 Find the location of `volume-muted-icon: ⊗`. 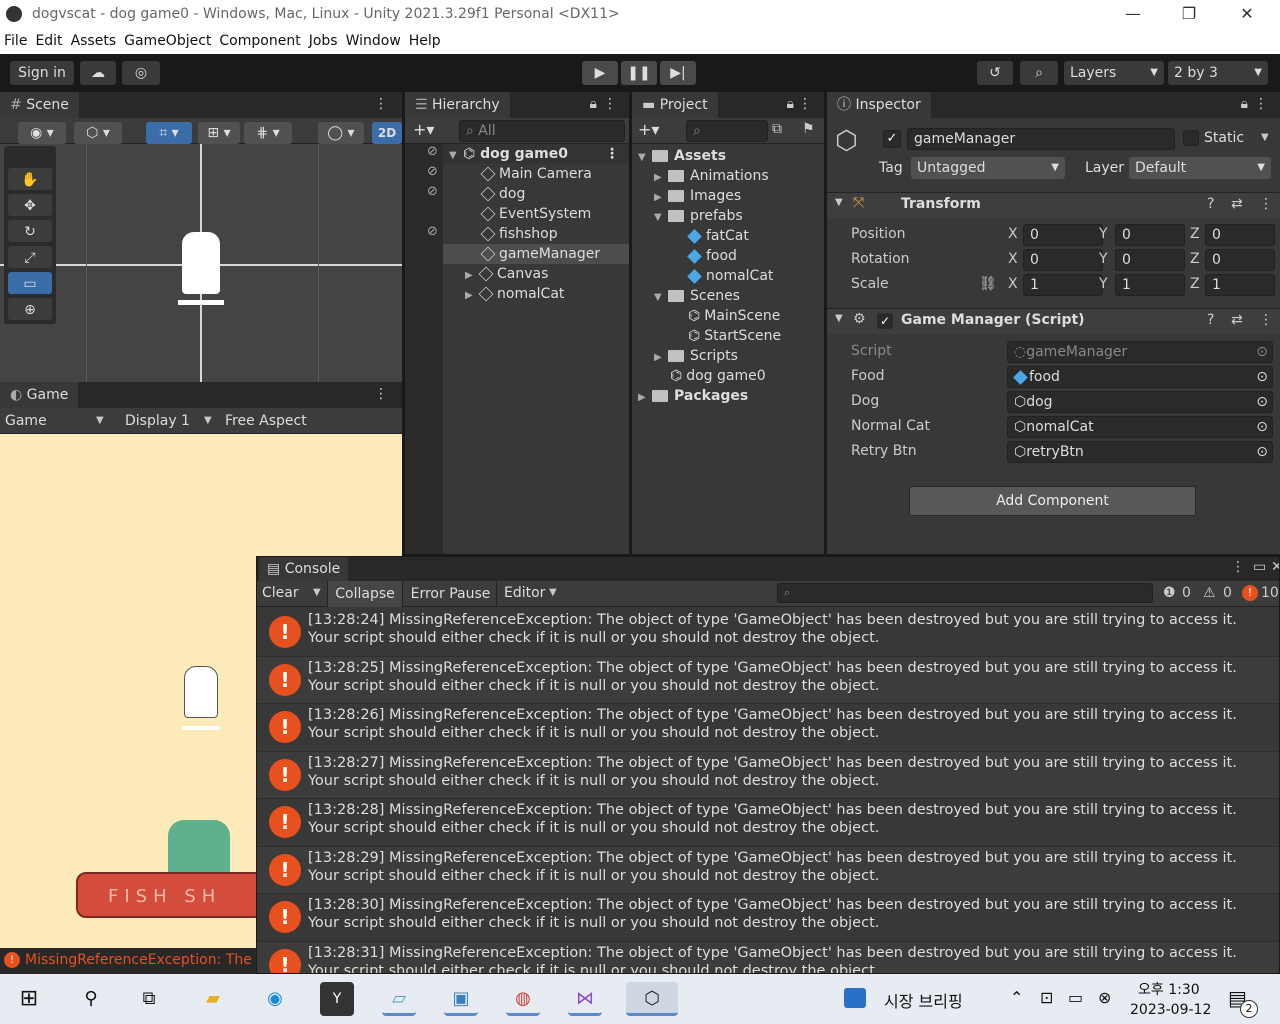

volume-muted-icon: ⊗ is located at coordinates (1104, 997).